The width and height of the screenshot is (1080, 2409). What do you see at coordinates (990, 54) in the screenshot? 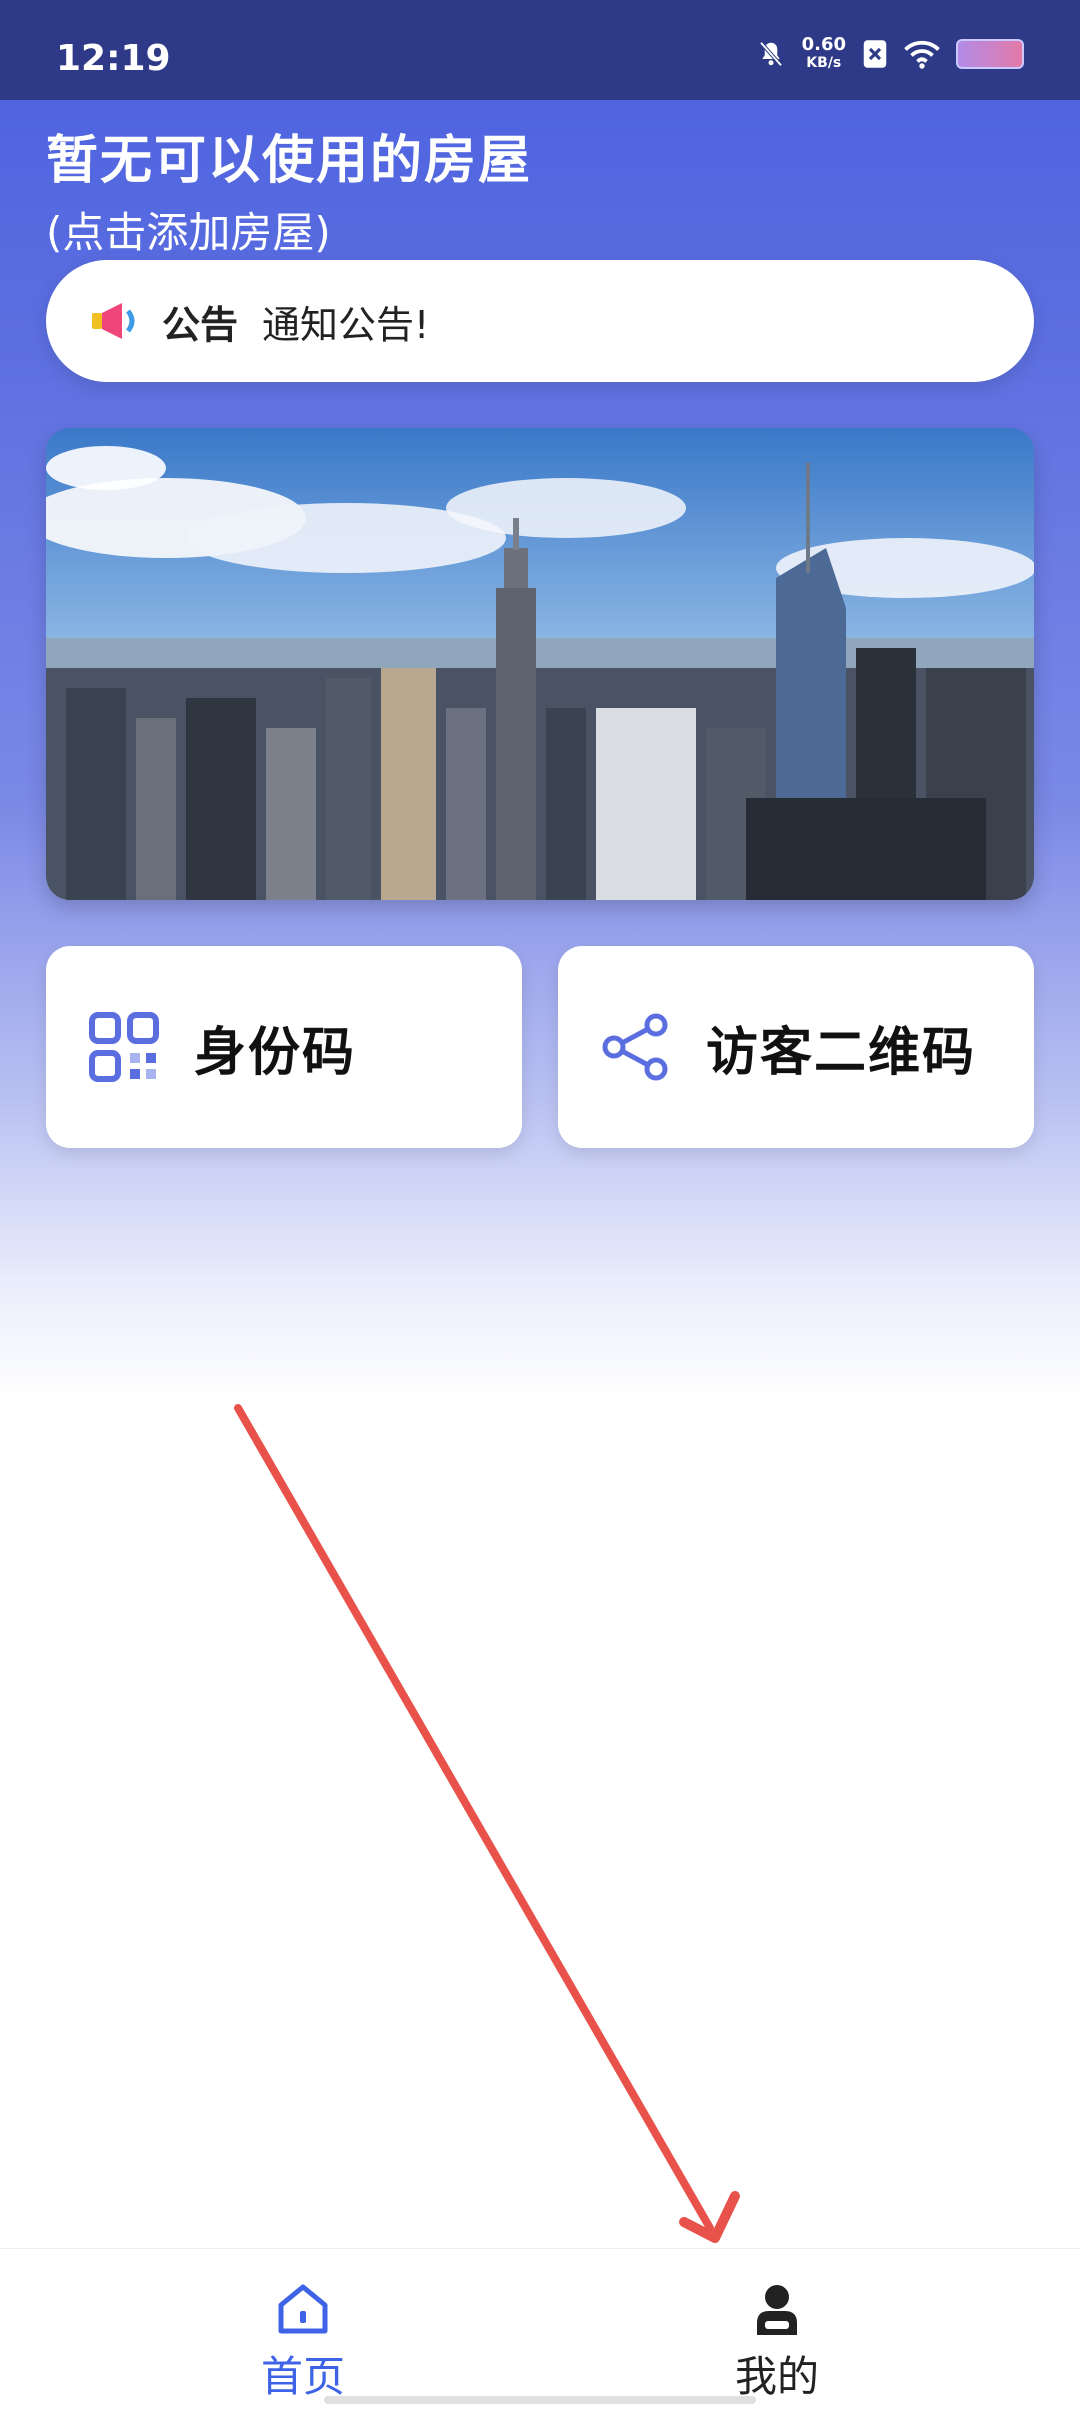
I see `battery-icon` at bounding box center [990, 54].